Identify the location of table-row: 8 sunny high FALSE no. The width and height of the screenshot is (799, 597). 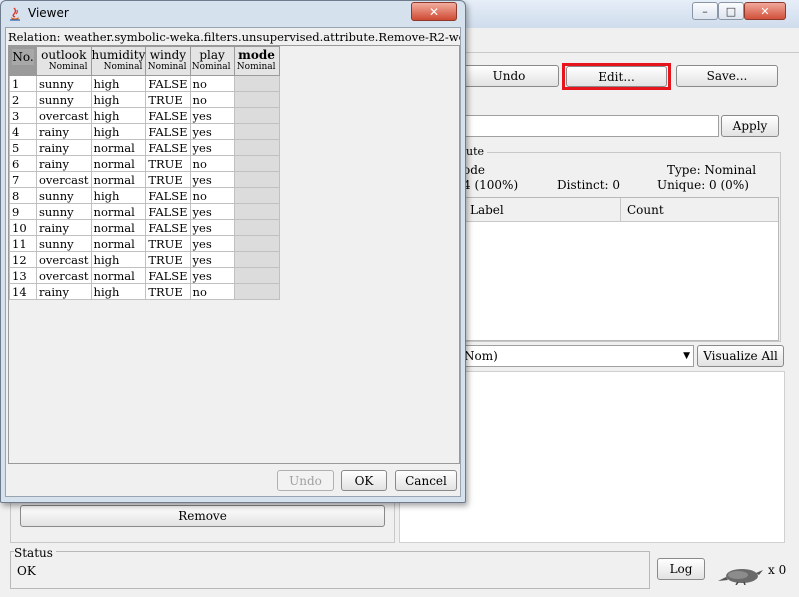
(144, 195).